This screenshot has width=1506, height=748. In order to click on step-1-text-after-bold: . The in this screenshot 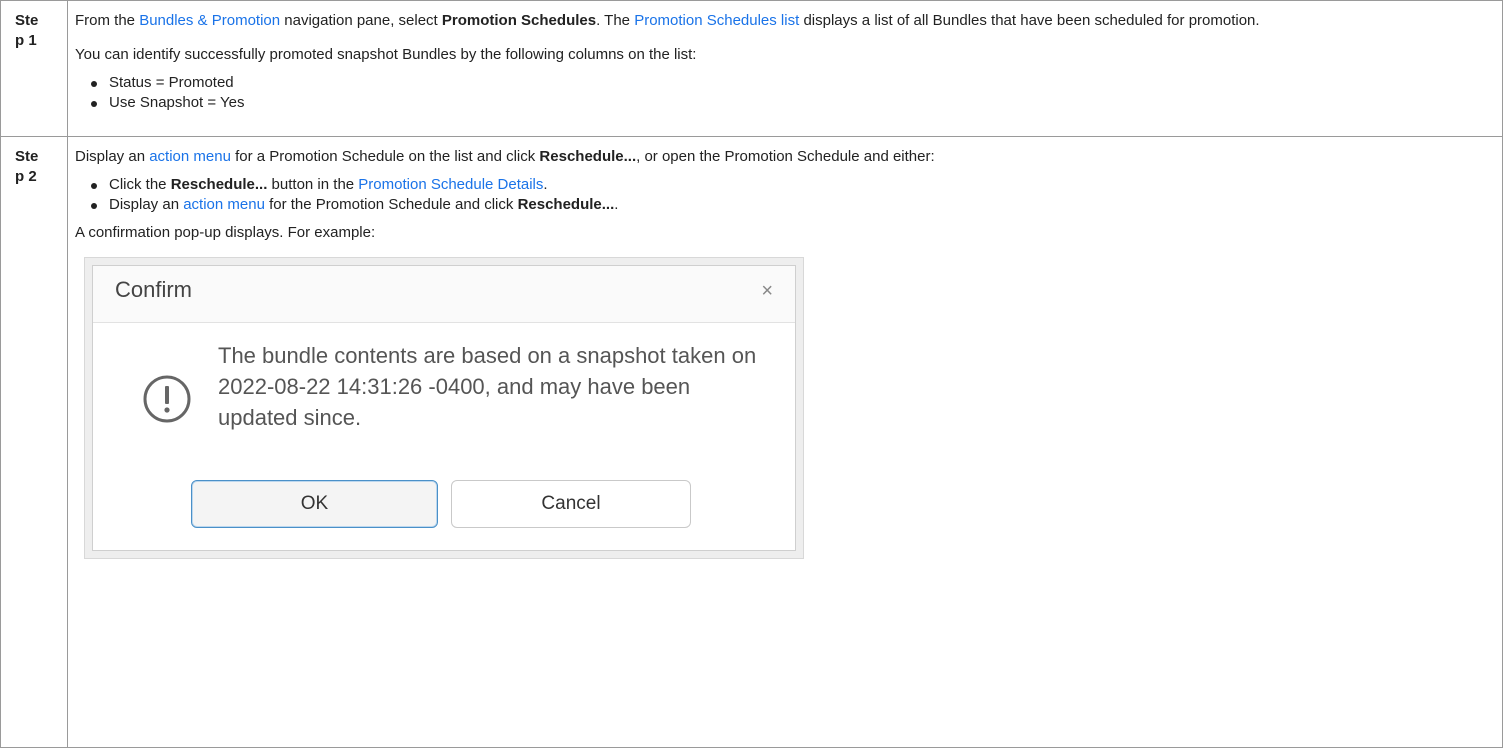, I will do `click(615, 20)`.